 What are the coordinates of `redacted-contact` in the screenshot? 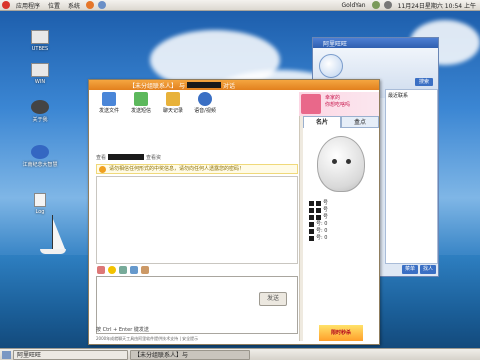 It's located at (126, 157).